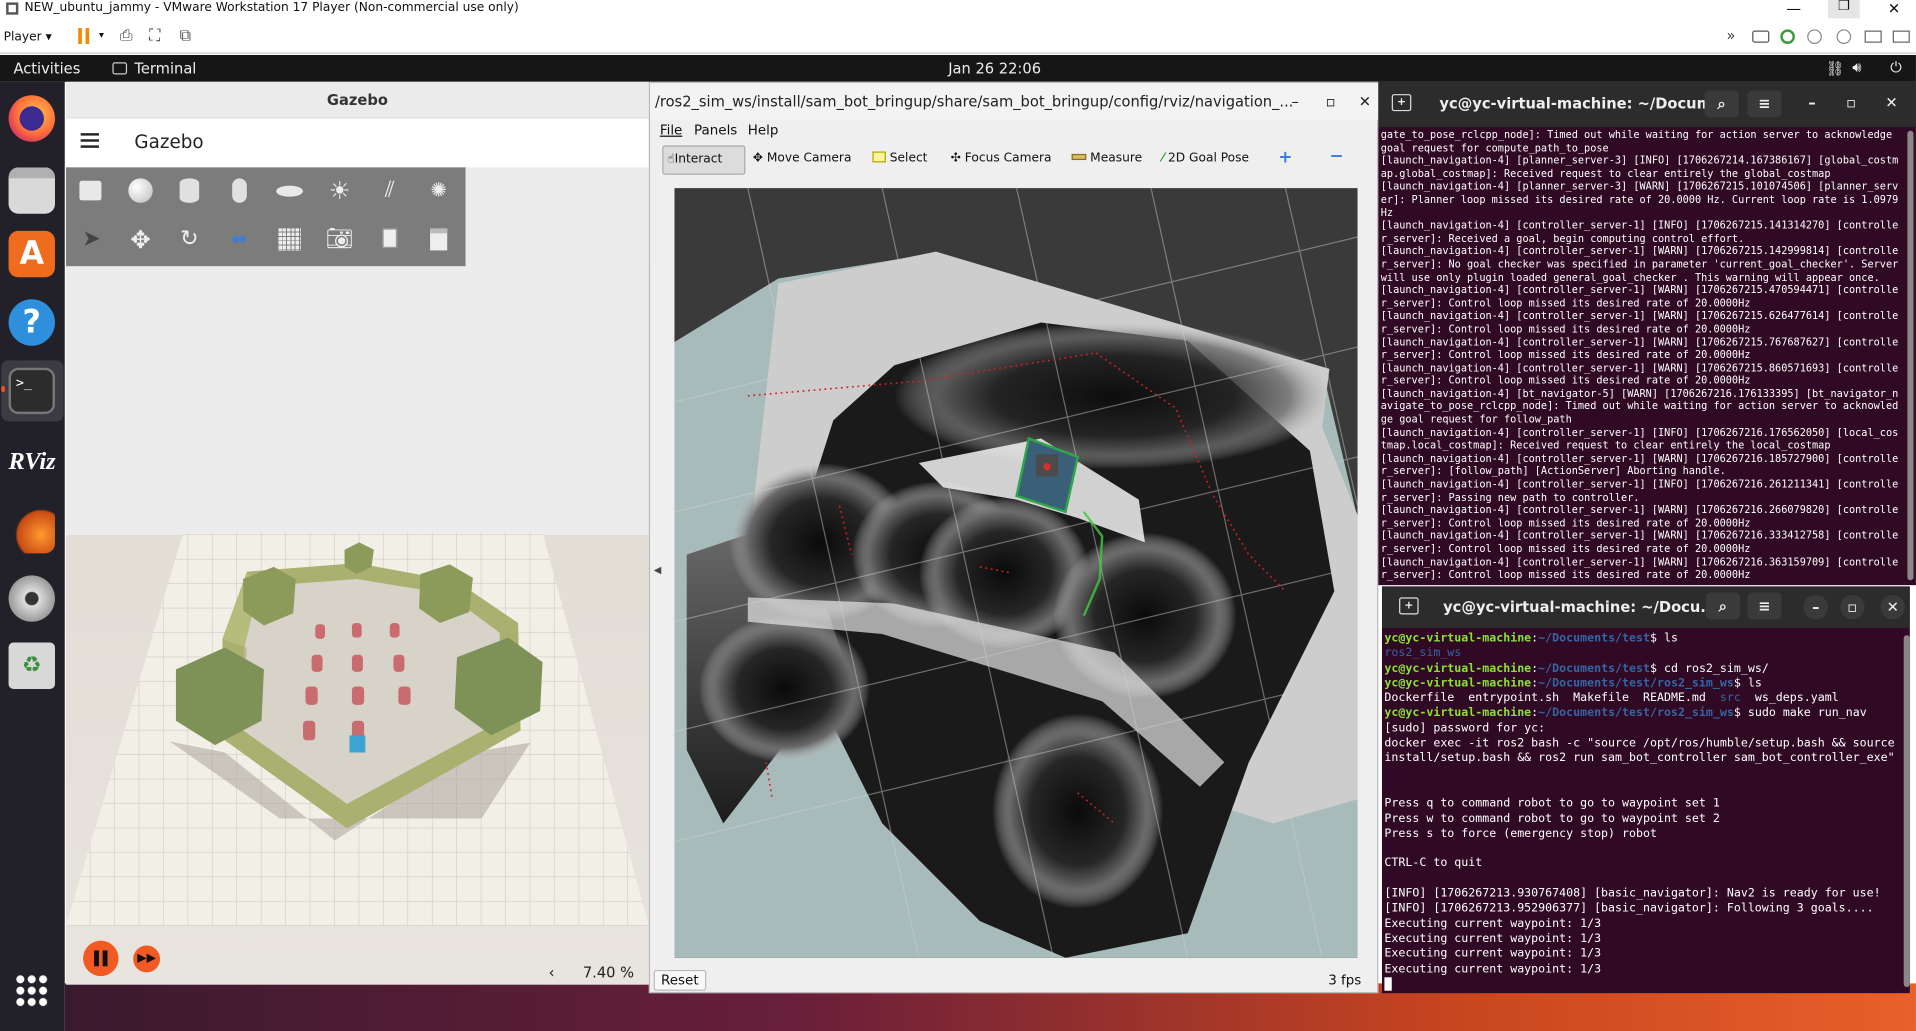  What do you see at coordinates (84, 36) in the screenshot?
I see `pause-vm-icon` at bounding box center [84, 36].